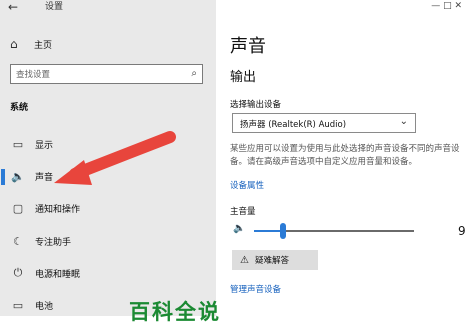 This screenshot has width=474, height=326. What do you see at coordinates (293, 125) in the screenshot?
I see `output-device-value: 扬声器 (Realtek(R) Audio)` at bounding box center [293, 125].